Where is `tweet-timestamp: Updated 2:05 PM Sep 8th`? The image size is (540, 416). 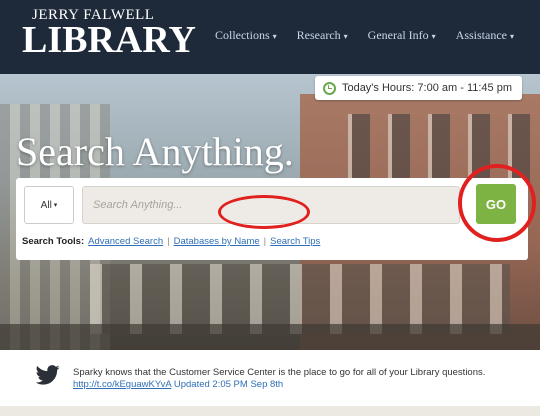 tweet-timestamp: Updated 2:05 PM Sep 8th is located at coordinates (228, 384).